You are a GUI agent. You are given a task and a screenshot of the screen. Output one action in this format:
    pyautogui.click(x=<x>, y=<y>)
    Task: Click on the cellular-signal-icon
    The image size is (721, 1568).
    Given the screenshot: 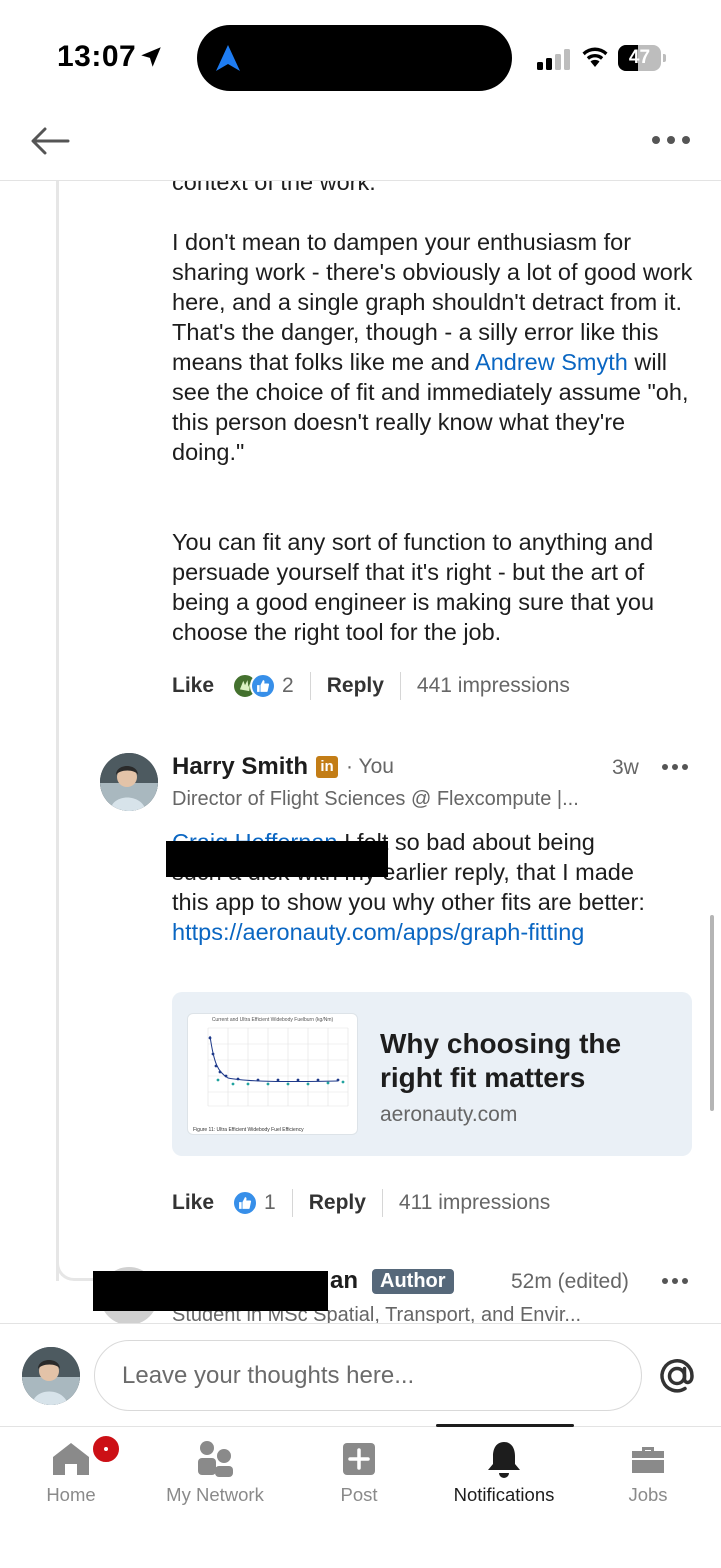 What is the action you would take?
    pyautogui.click(x=554, y=59)
    